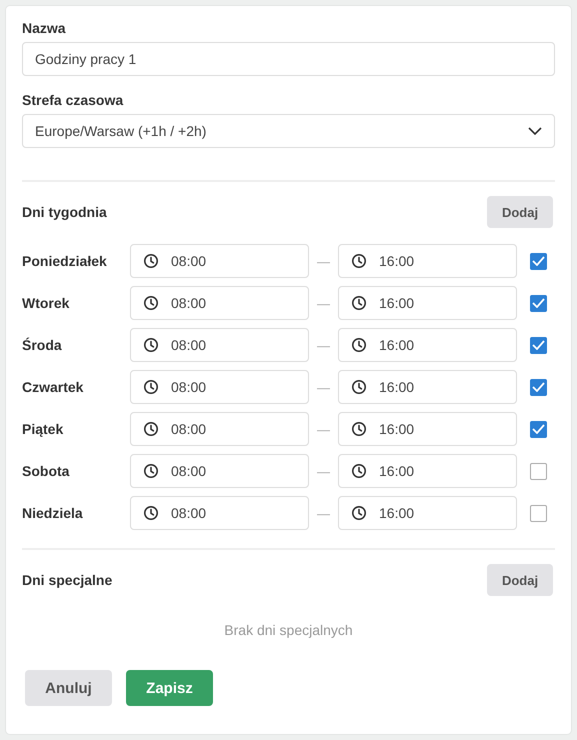 This screenshot has width=577, height=740. Describe the element at coordinates (46, 303) in the screenshot. I see `day-label: Wtorek` at that location.